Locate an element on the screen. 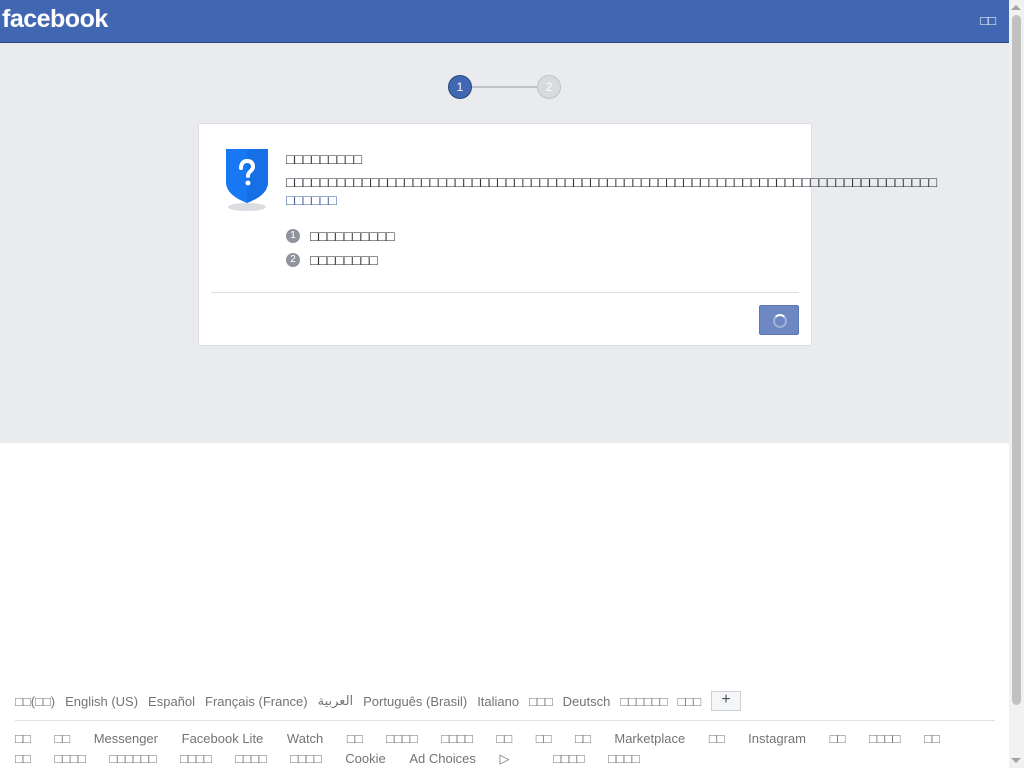 The image size is (1024, 769). step-number-icon: 2 is located at coordinates (293, 260).